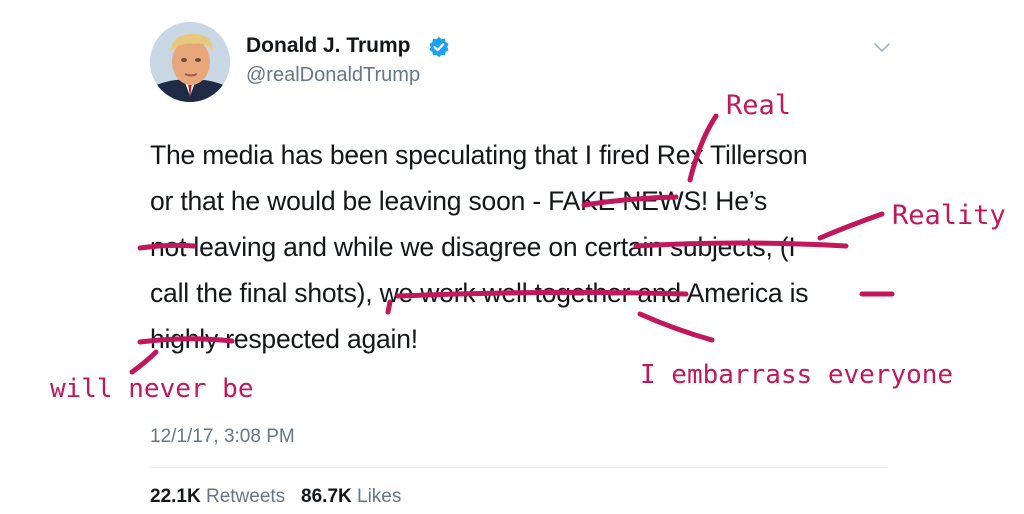 The image size is (1024, 514). Describe the element at coordinates (759, 105) in the screenshot. I see `annotation-real: Real` at that location.